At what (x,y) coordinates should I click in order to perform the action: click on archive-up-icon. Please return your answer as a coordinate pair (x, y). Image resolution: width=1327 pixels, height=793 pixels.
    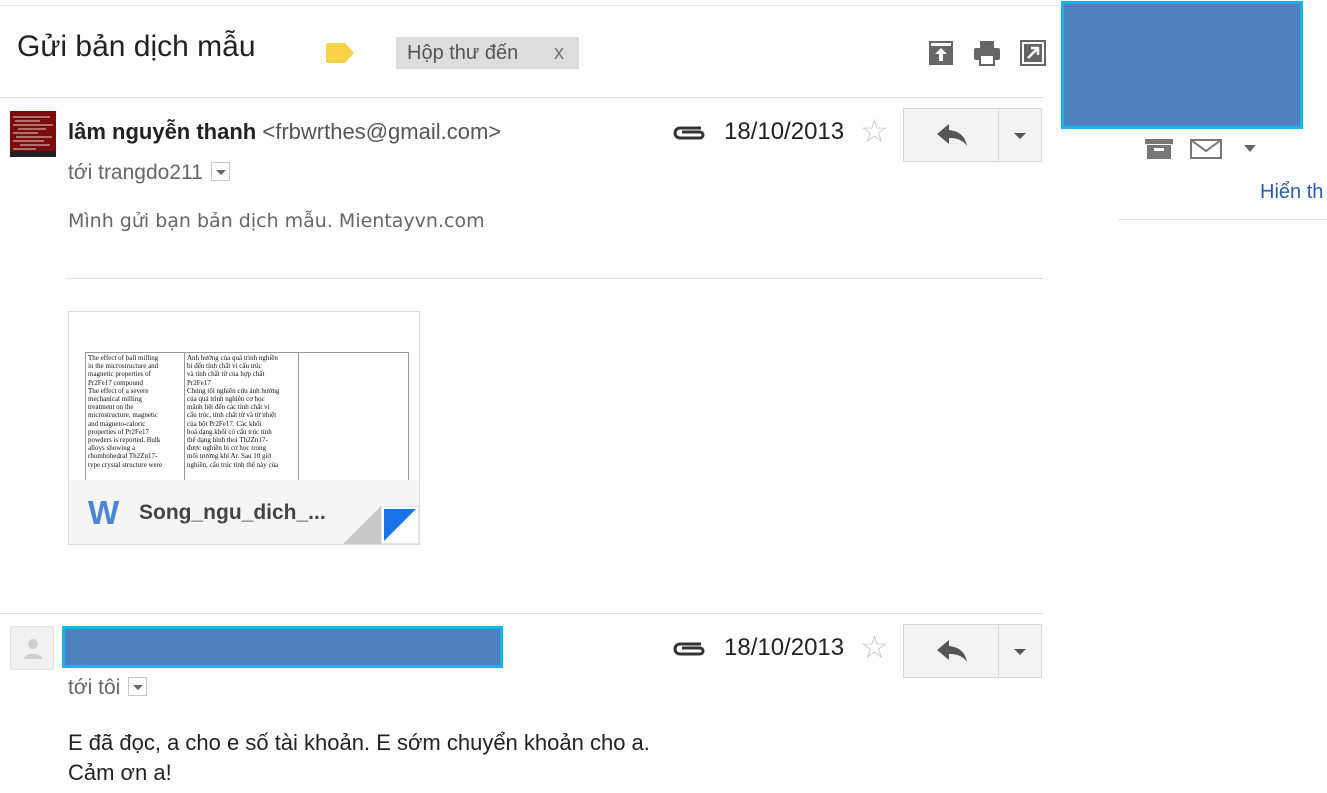
    Looking at the image, I should click on (941, 53).